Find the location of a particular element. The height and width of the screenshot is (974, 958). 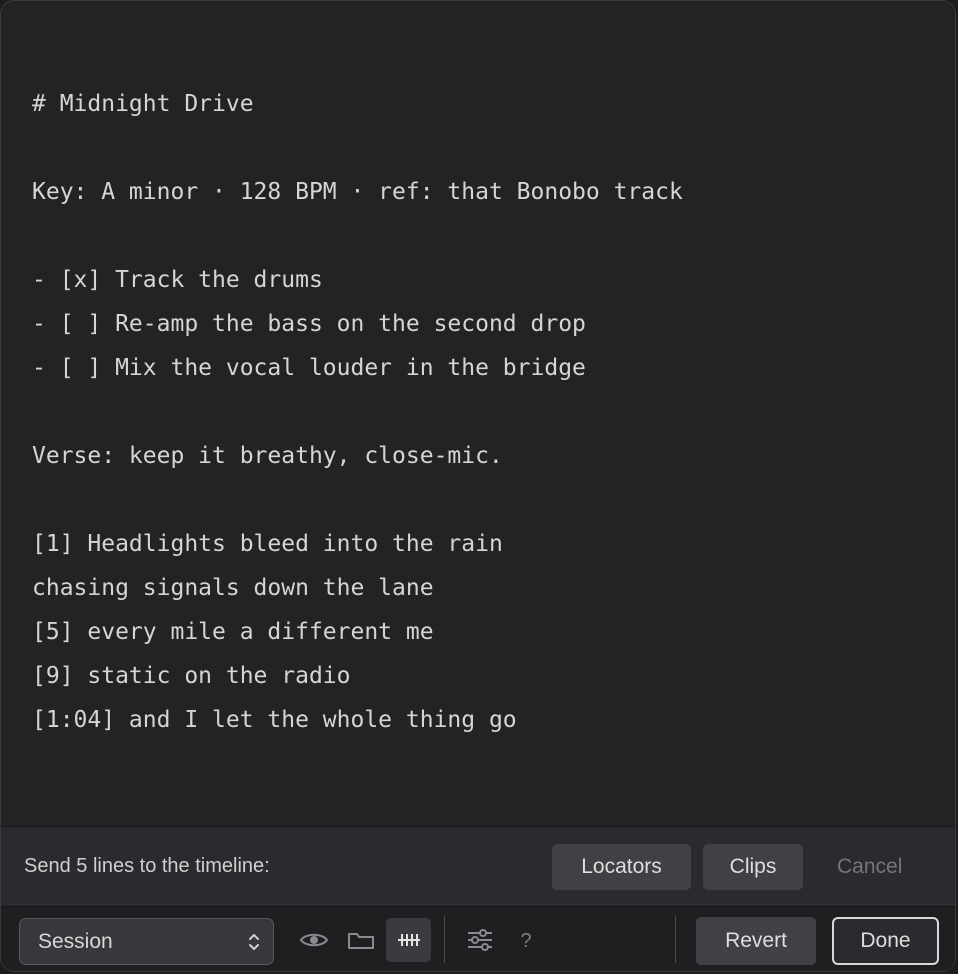

locators-button: Locators is located at coordinates (621, 867).